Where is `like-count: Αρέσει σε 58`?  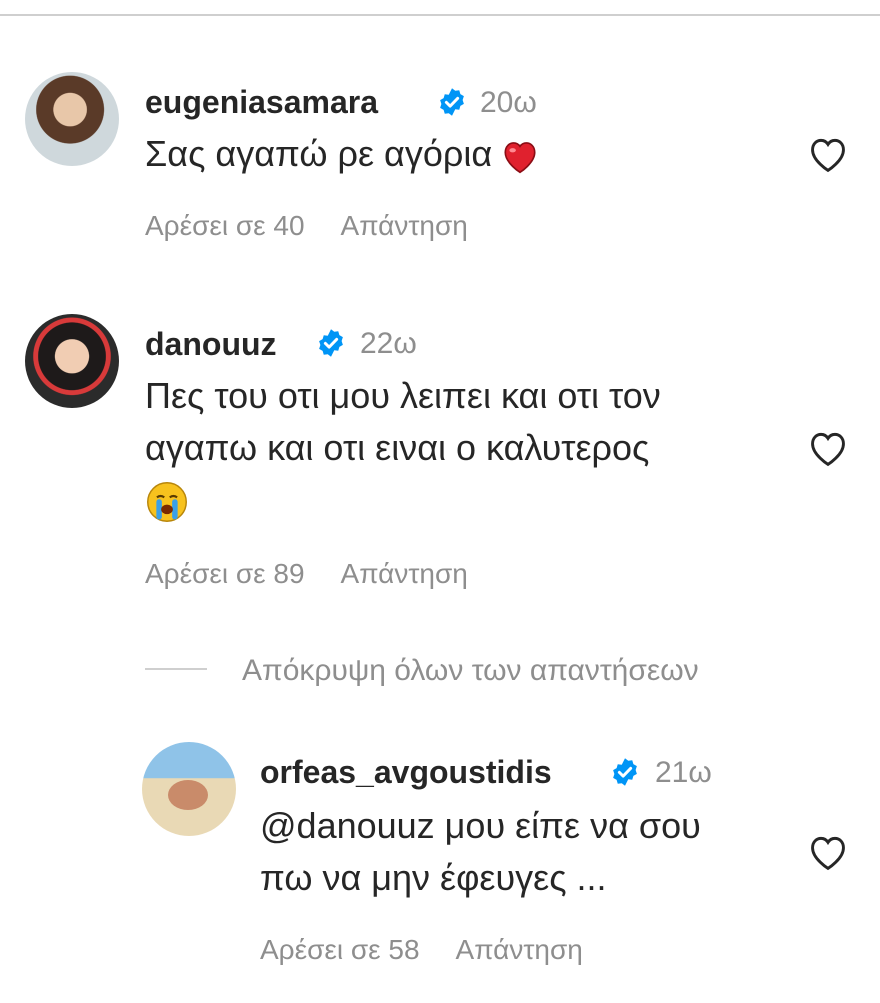 like-count: Αρέσει σε 58 is located at coordinates (340, 949).